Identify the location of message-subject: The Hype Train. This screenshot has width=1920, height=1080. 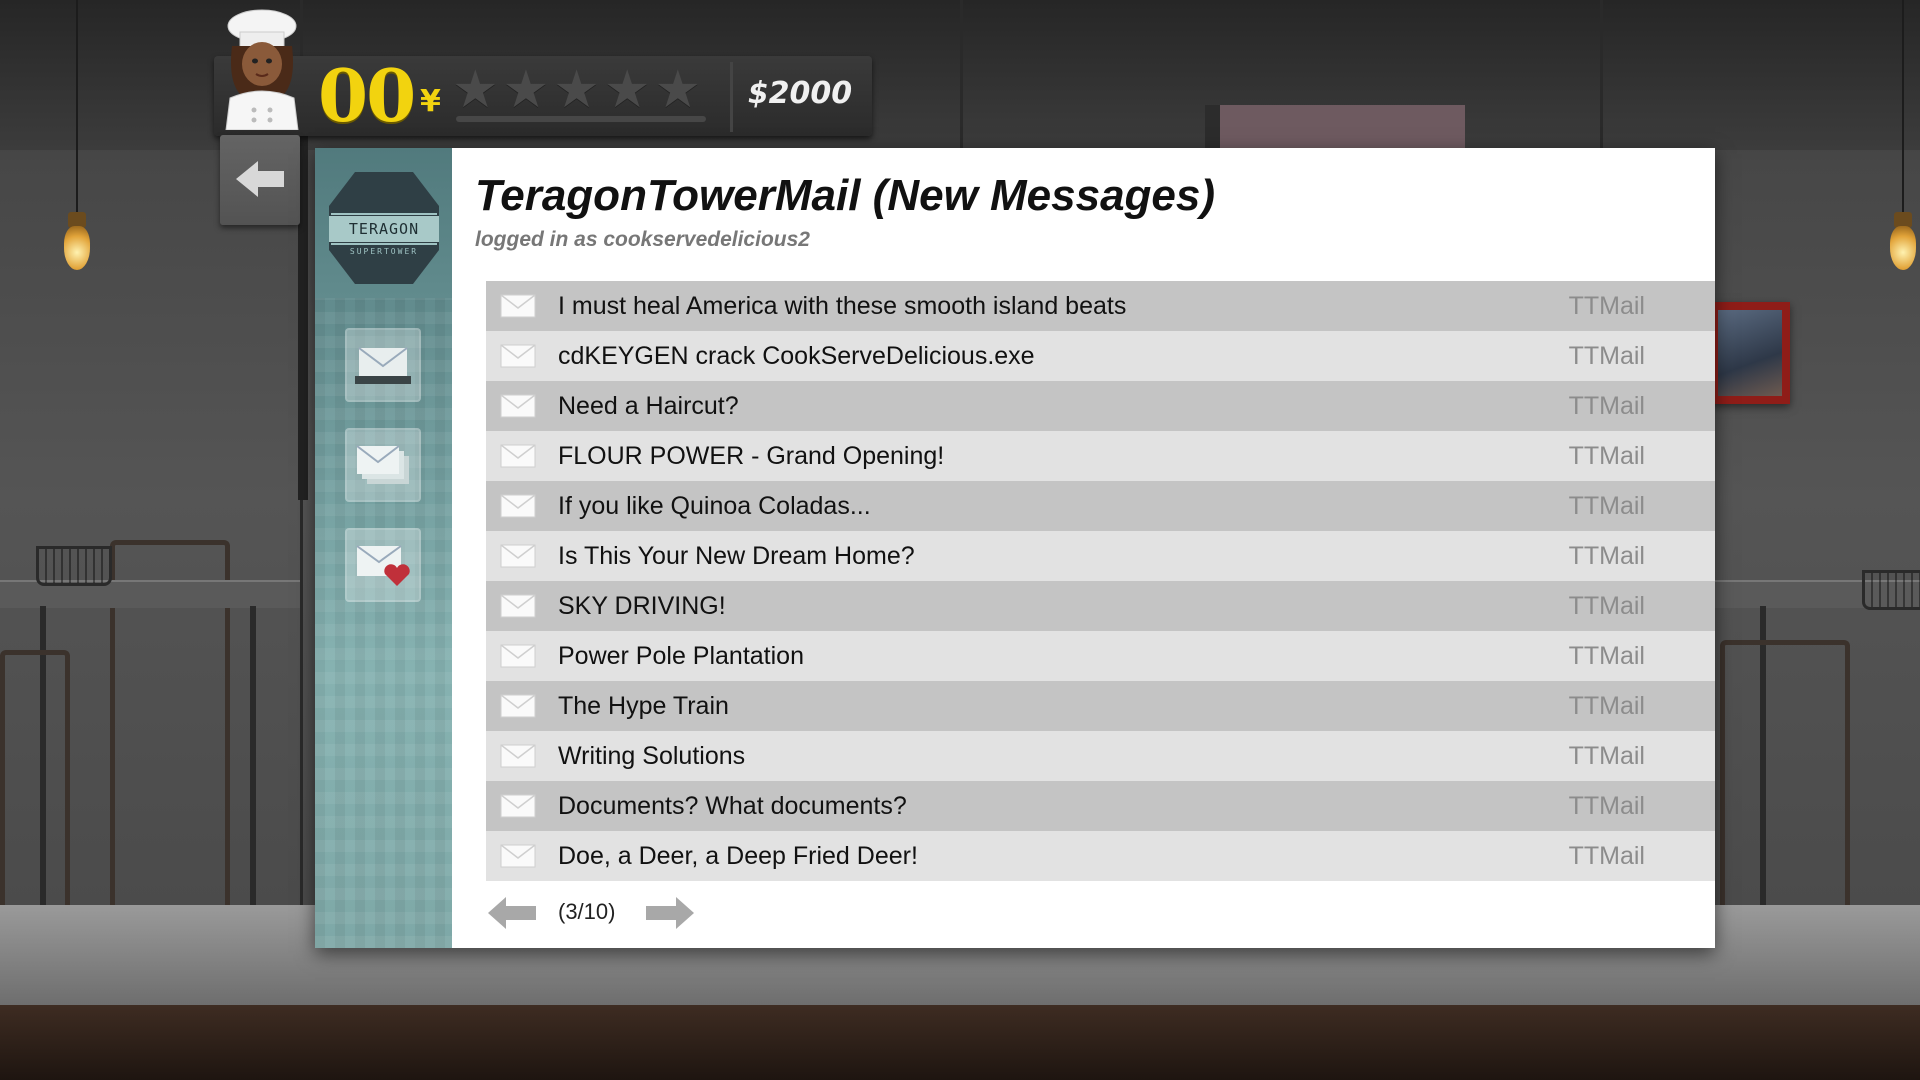
(643, 706).